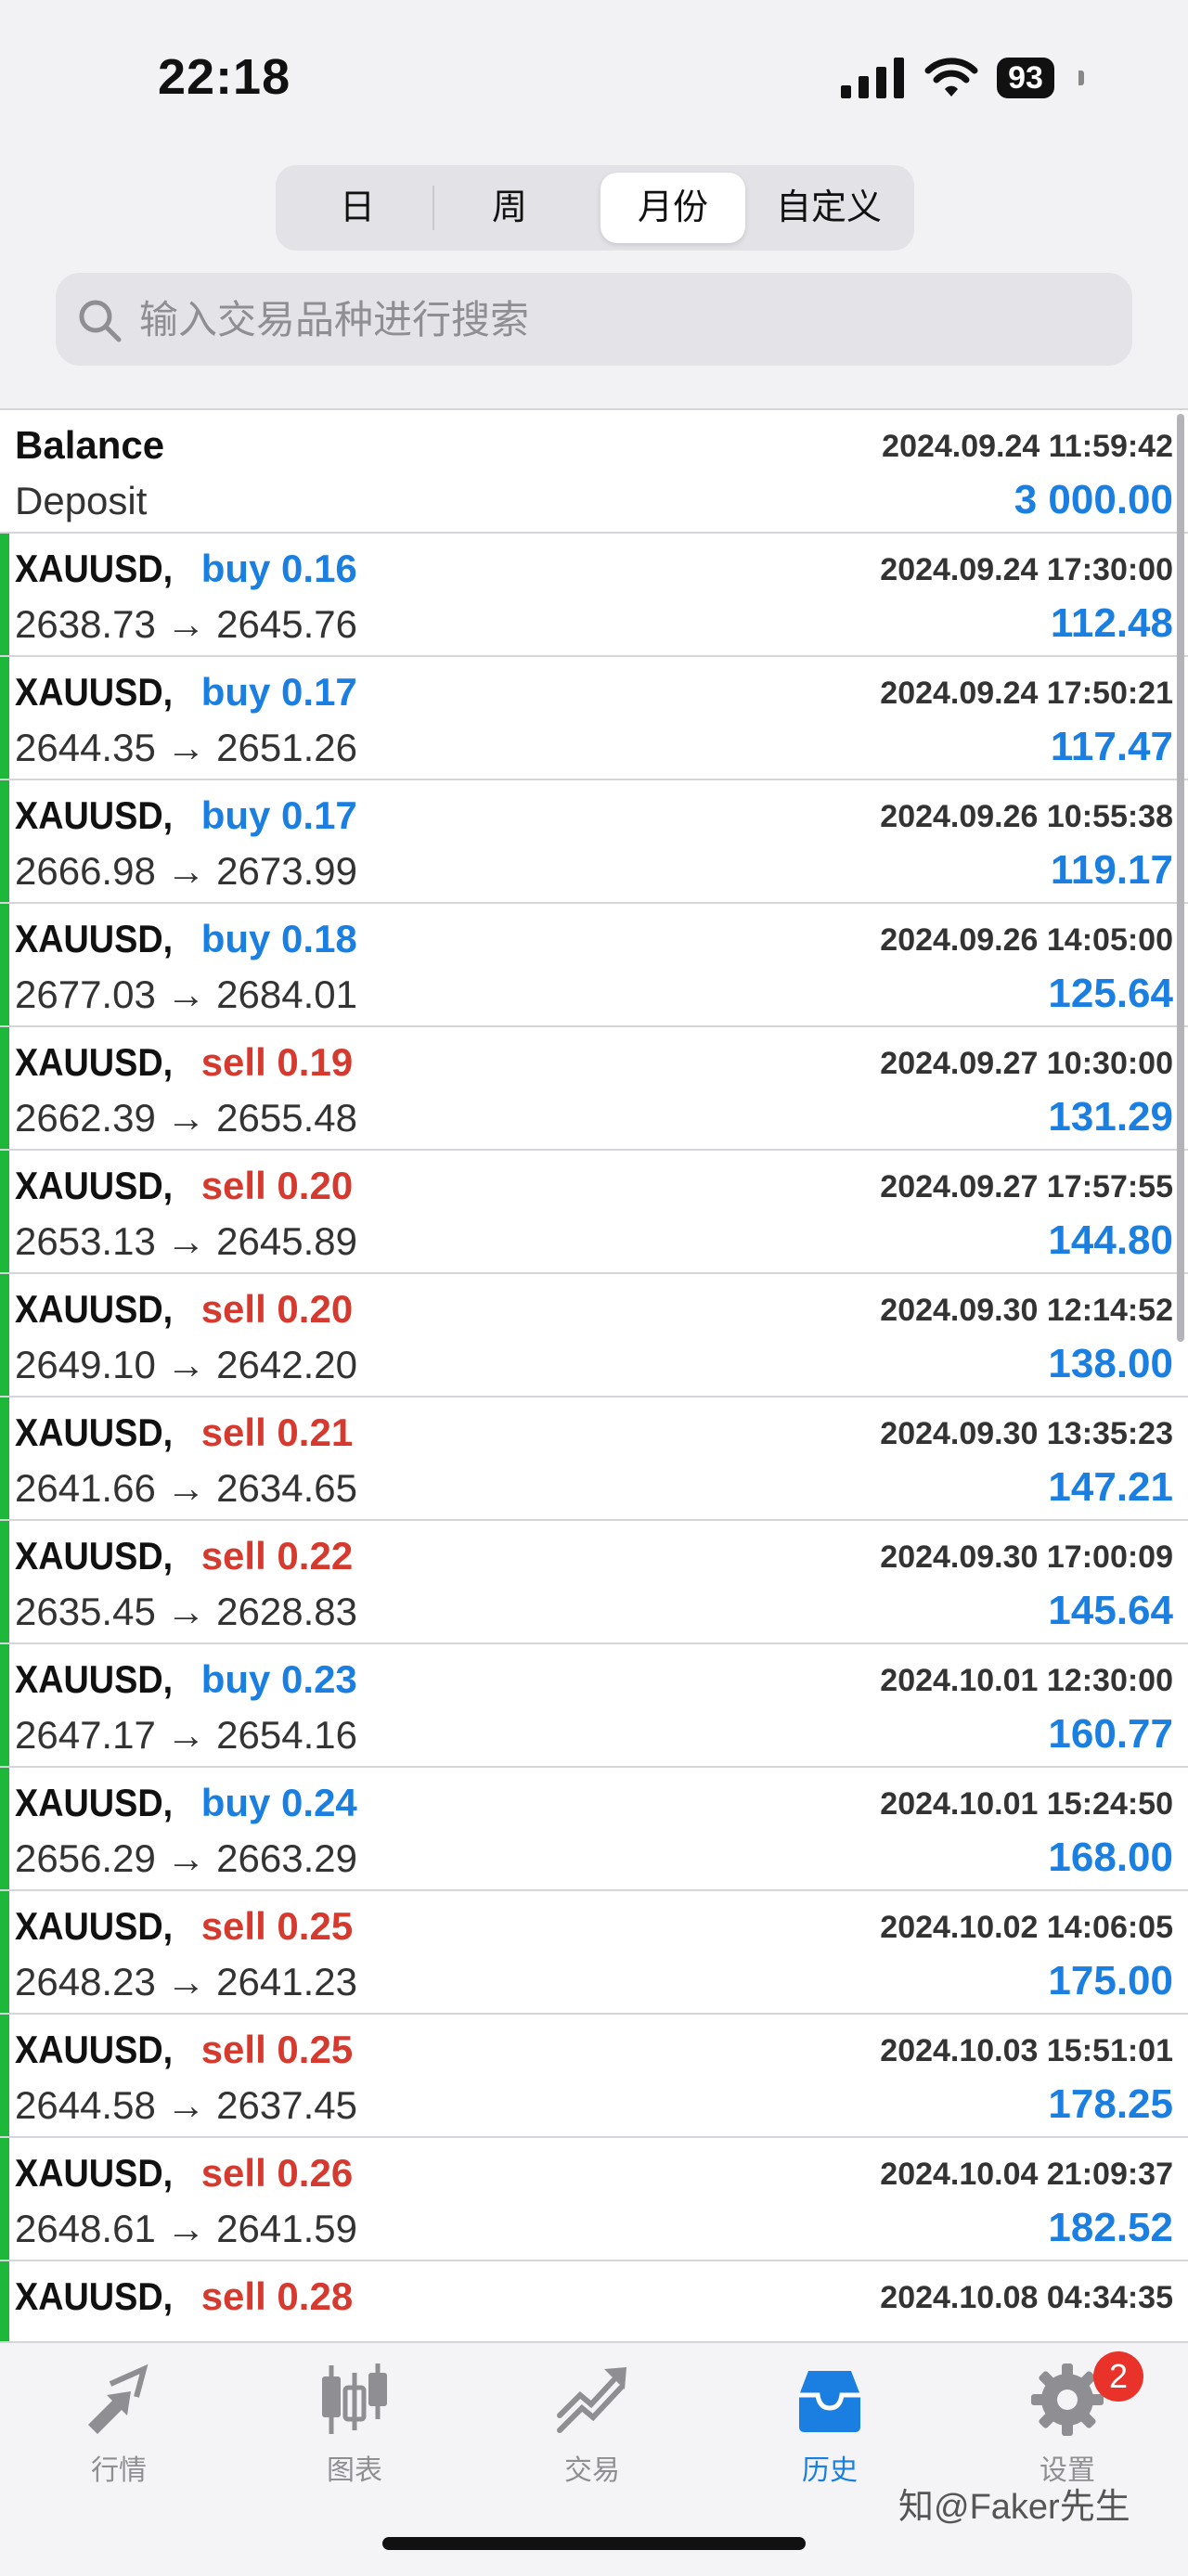  I want to click on trade-prices: 2644.35 → 2651.26, so click(186, 747).